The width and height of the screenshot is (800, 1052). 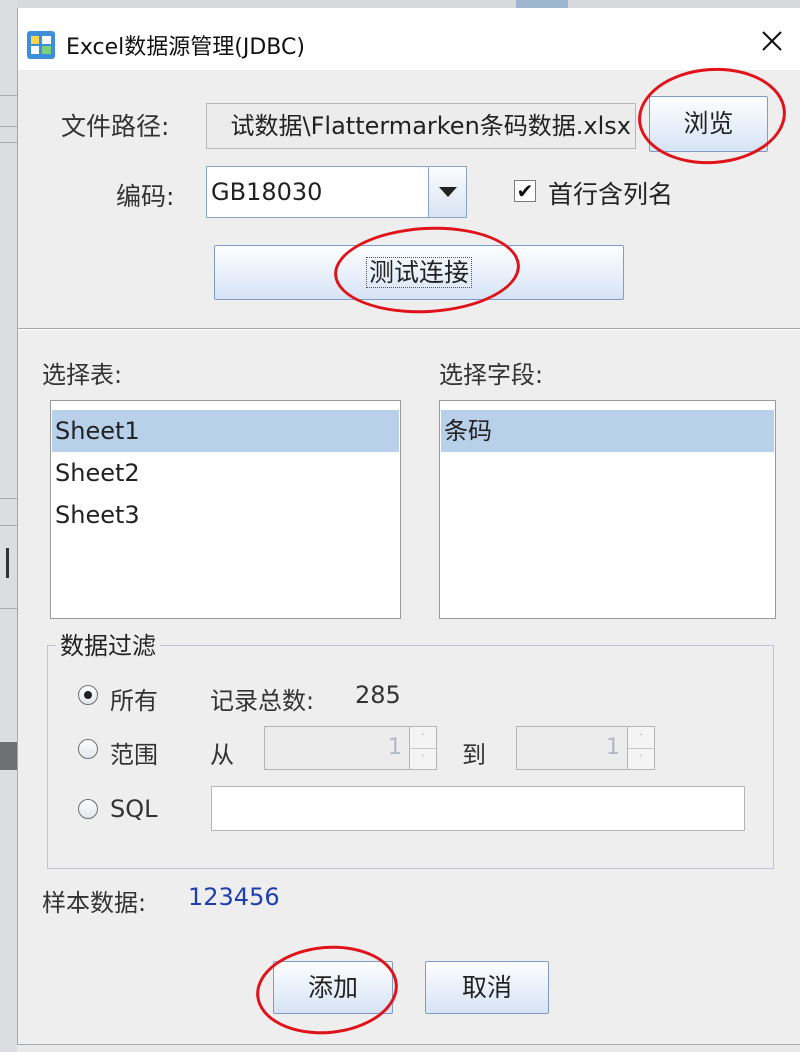 I want to click on range-from-value: 1, so click(x=395, y=747).